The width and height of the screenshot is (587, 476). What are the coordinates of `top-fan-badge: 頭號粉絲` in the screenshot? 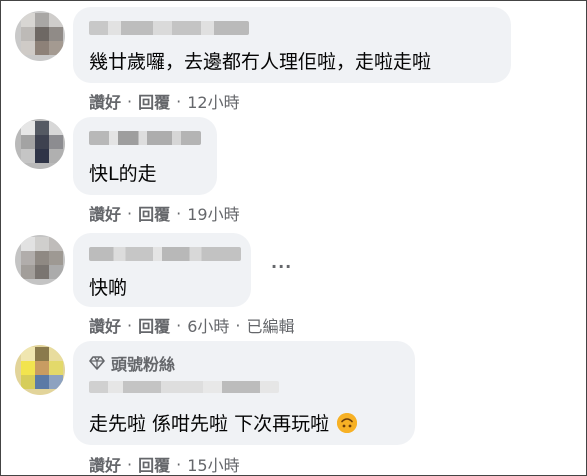 It's located at (132, 363).